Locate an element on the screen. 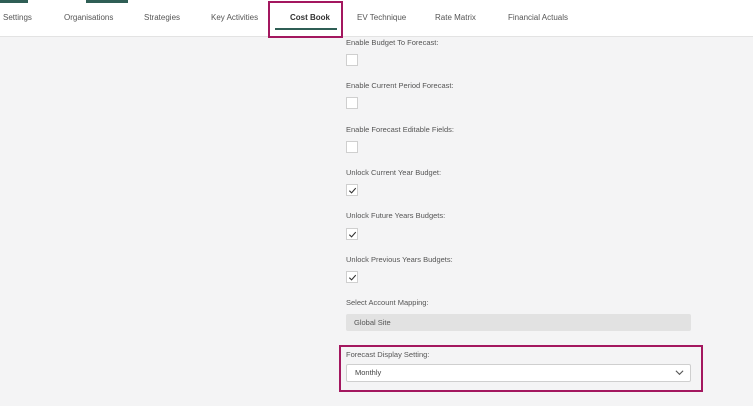 This screenshot has height=406, width=753. forecast-display-select: Monthly is located at coordinates (518, 373).